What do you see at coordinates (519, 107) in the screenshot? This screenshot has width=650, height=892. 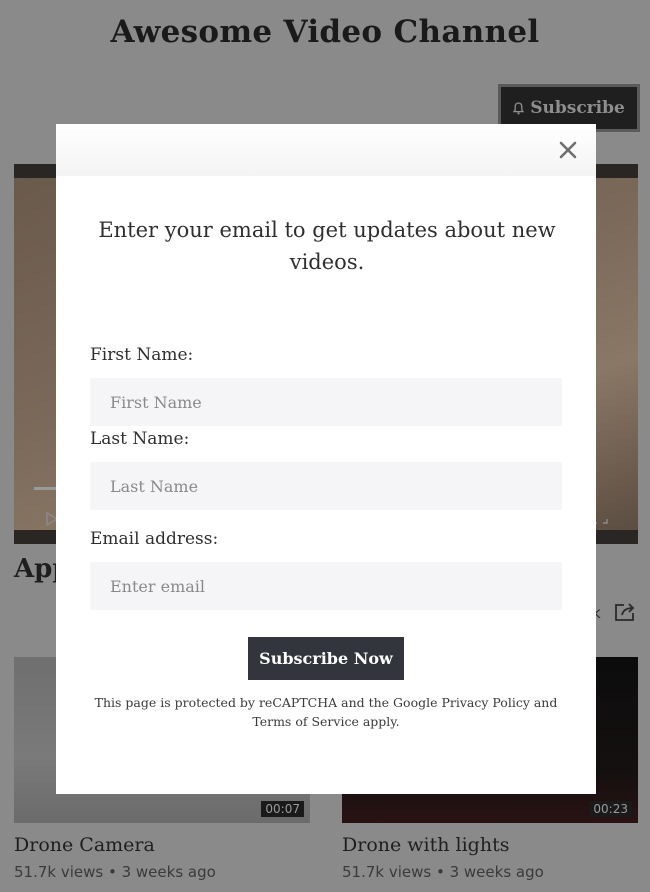 I see `bell-icon` at bounding box center [519, 107].